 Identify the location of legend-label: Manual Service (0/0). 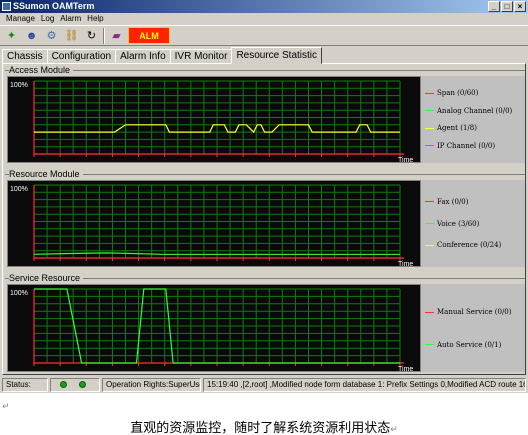
(474, 312).